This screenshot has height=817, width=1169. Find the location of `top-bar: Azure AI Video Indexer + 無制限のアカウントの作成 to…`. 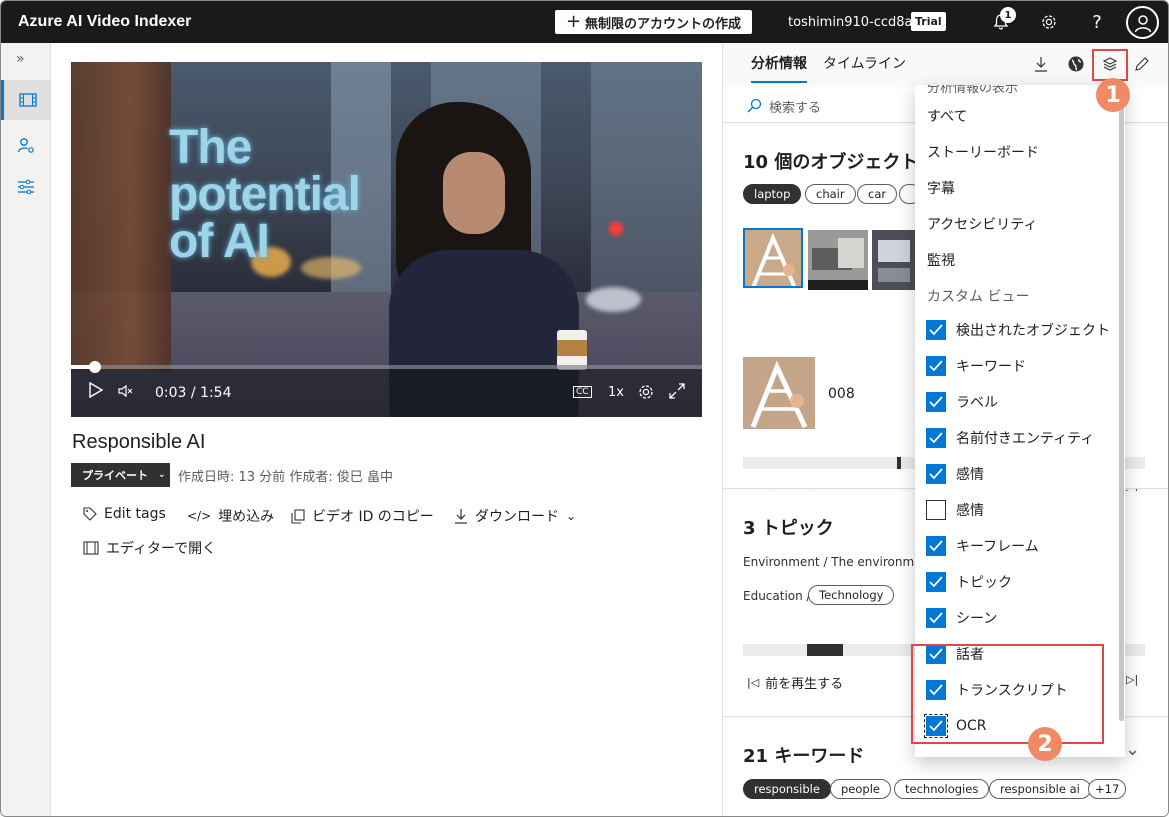

top-bar: Azure AI Video Indexer + 無制限のアカウントの作成 to… is located at coordinates (584, 22).